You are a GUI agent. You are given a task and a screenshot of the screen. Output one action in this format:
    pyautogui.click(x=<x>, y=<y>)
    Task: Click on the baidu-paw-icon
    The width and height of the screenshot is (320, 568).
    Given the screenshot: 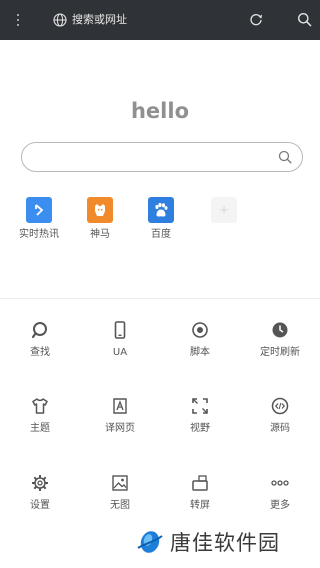 What is the action you would take?
    pyautogui.click(x=161, y=210)
    